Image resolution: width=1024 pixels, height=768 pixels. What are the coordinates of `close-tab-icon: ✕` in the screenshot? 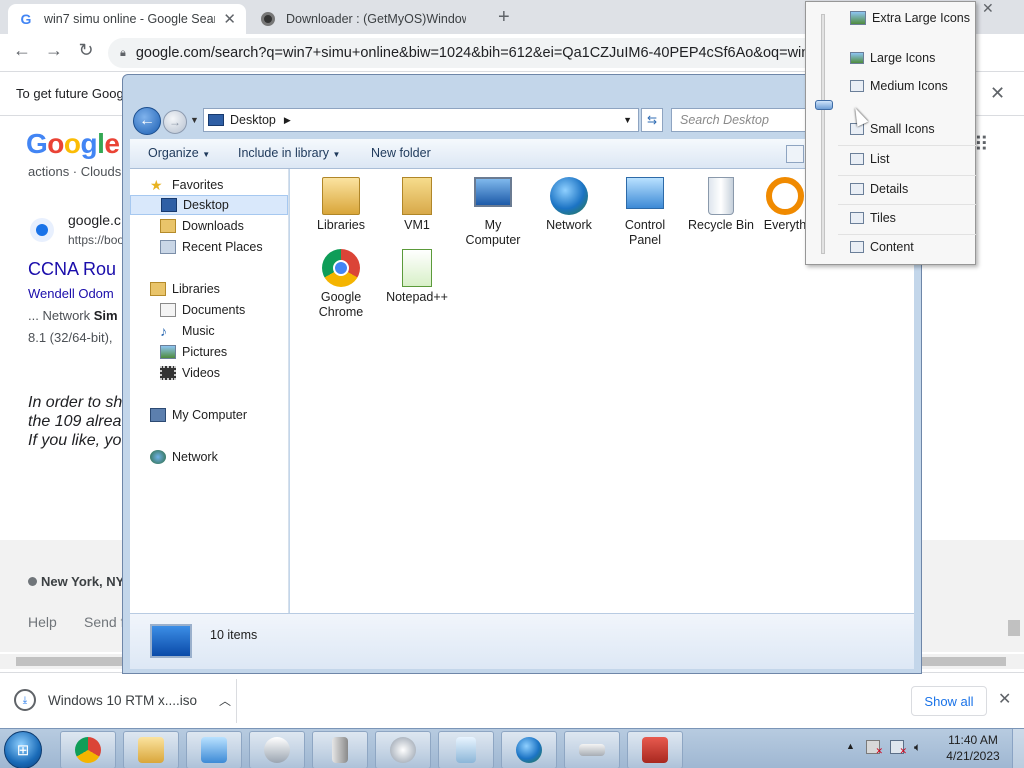 It's located at (229, 19).